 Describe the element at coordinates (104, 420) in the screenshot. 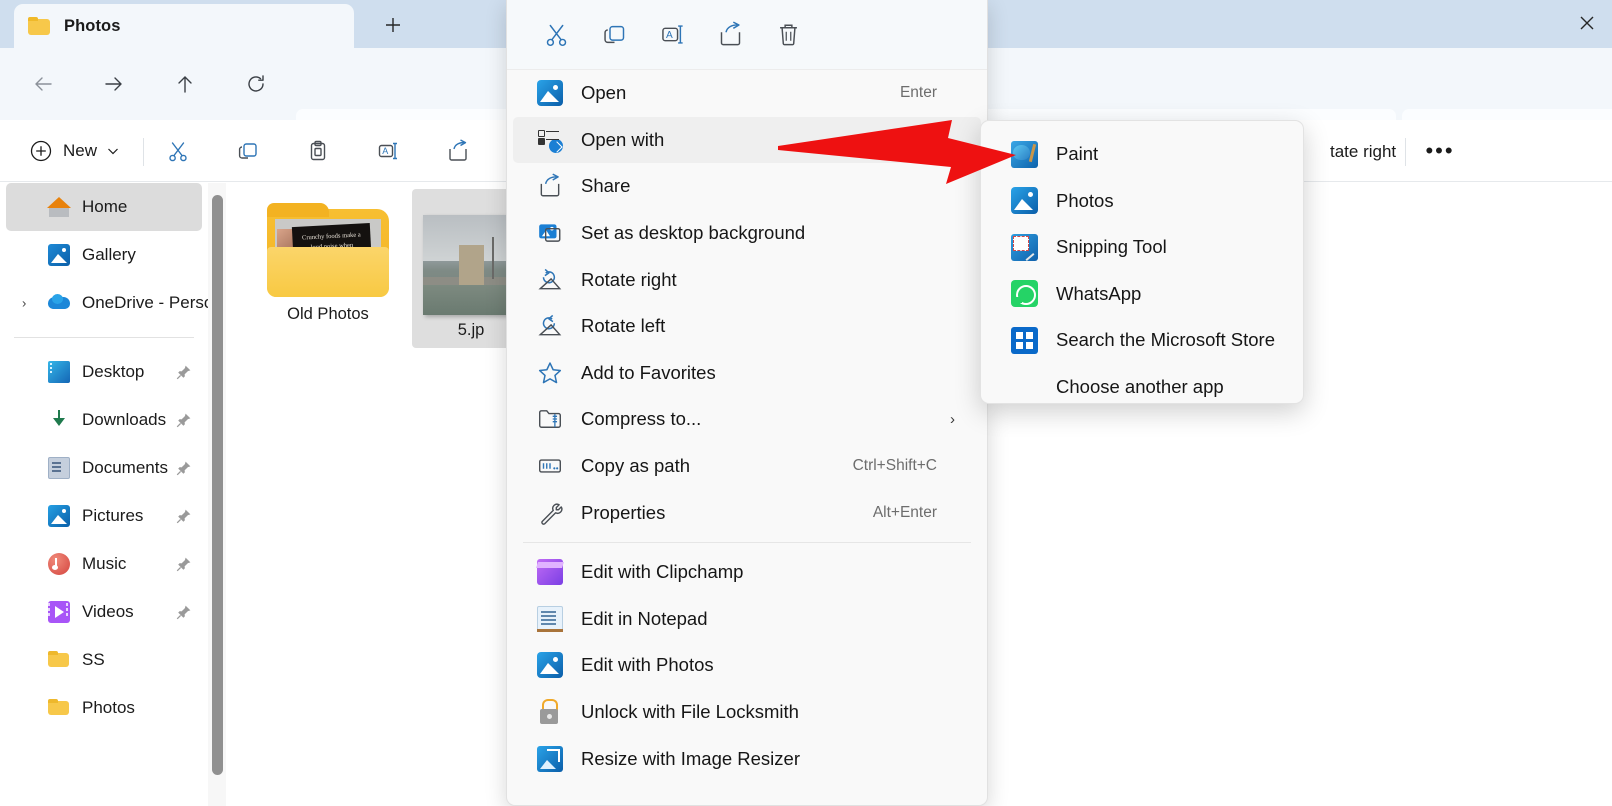

I see `sidebar-item-downloads: Downloads` at that location.